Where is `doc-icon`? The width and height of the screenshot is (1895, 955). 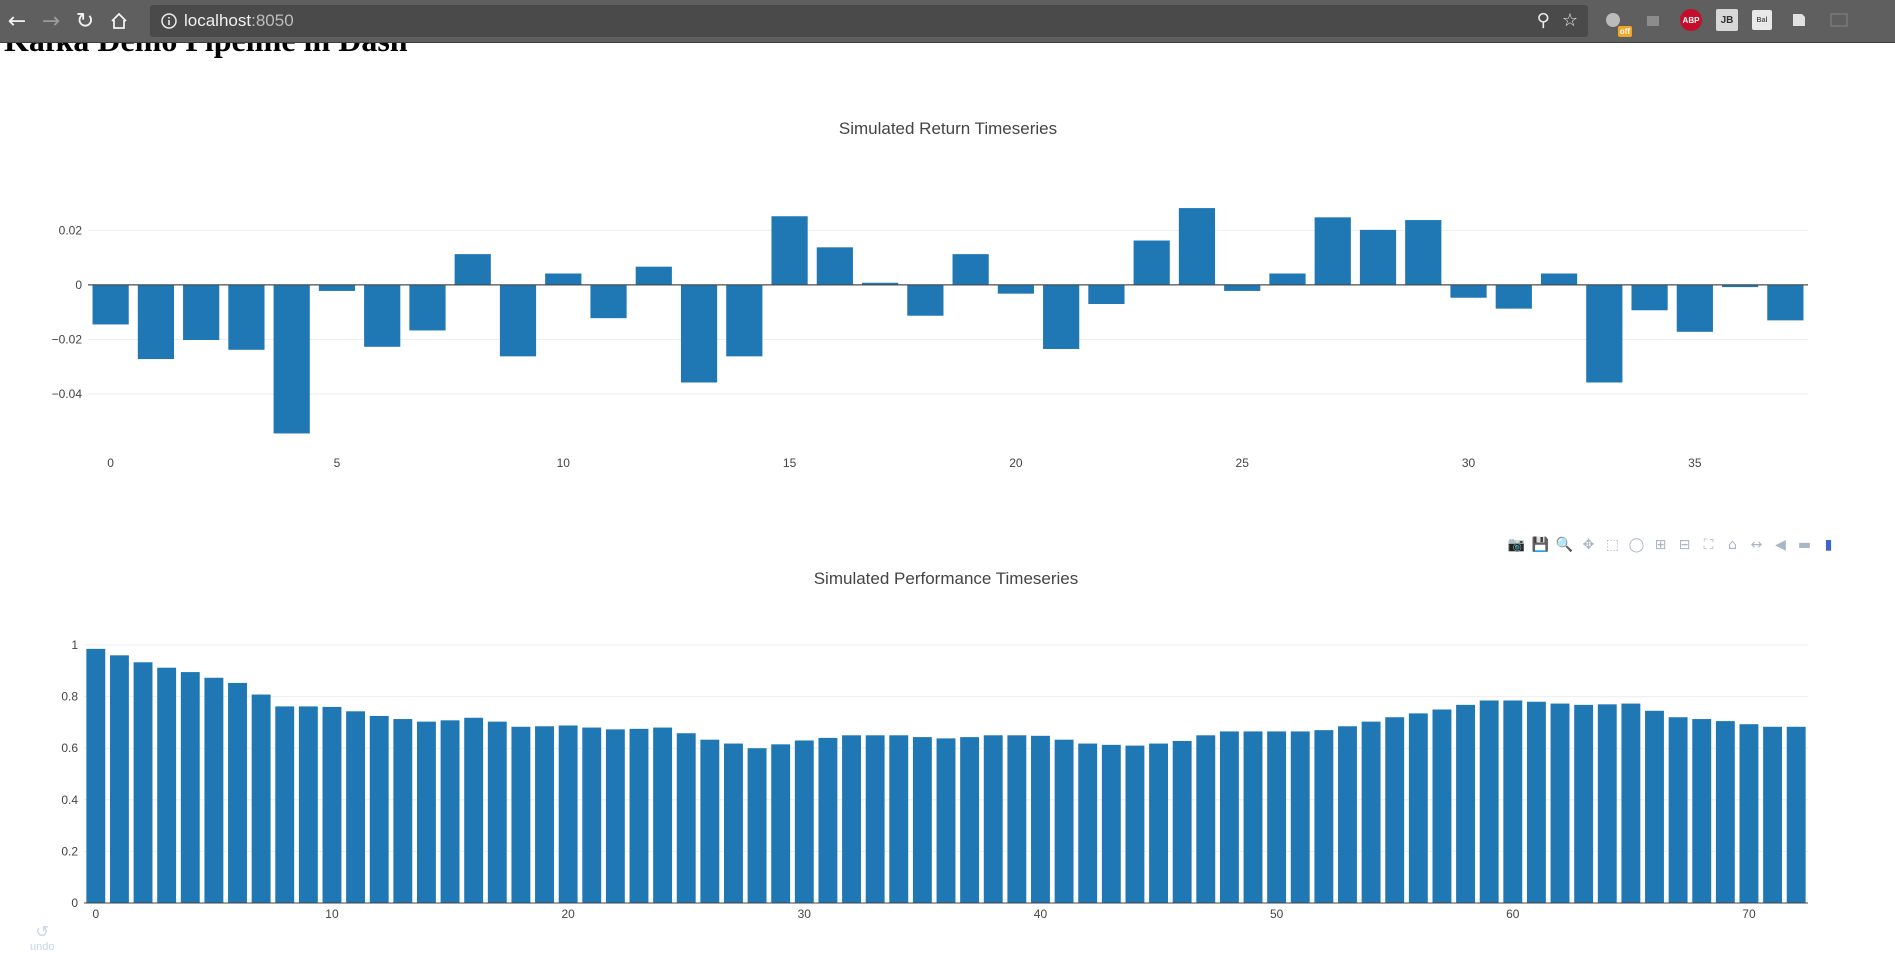 doc-icon is located at coordinates (1799, 20).